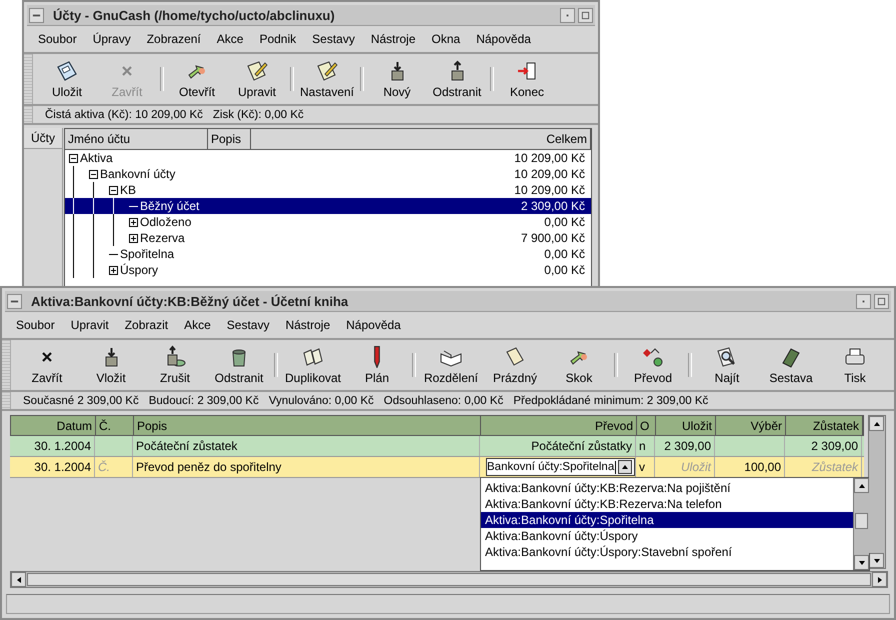  What do you see at coordinates (146, 325) in the screenshot?
I see `menu-item: Zobrazit` at bounding box center [146, 325].